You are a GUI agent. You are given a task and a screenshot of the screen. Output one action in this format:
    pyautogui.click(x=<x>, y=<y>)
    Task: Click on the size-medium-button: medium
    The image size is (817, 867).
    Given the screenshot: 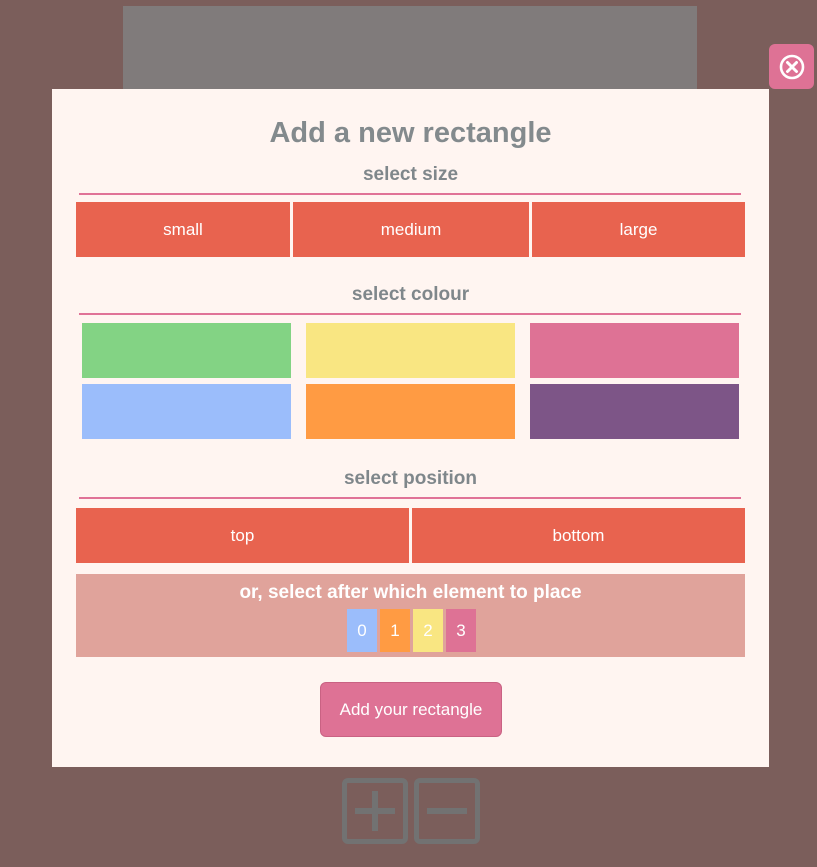 What is the action you would take?
    pyautogui.click(x=411, y=229)
    